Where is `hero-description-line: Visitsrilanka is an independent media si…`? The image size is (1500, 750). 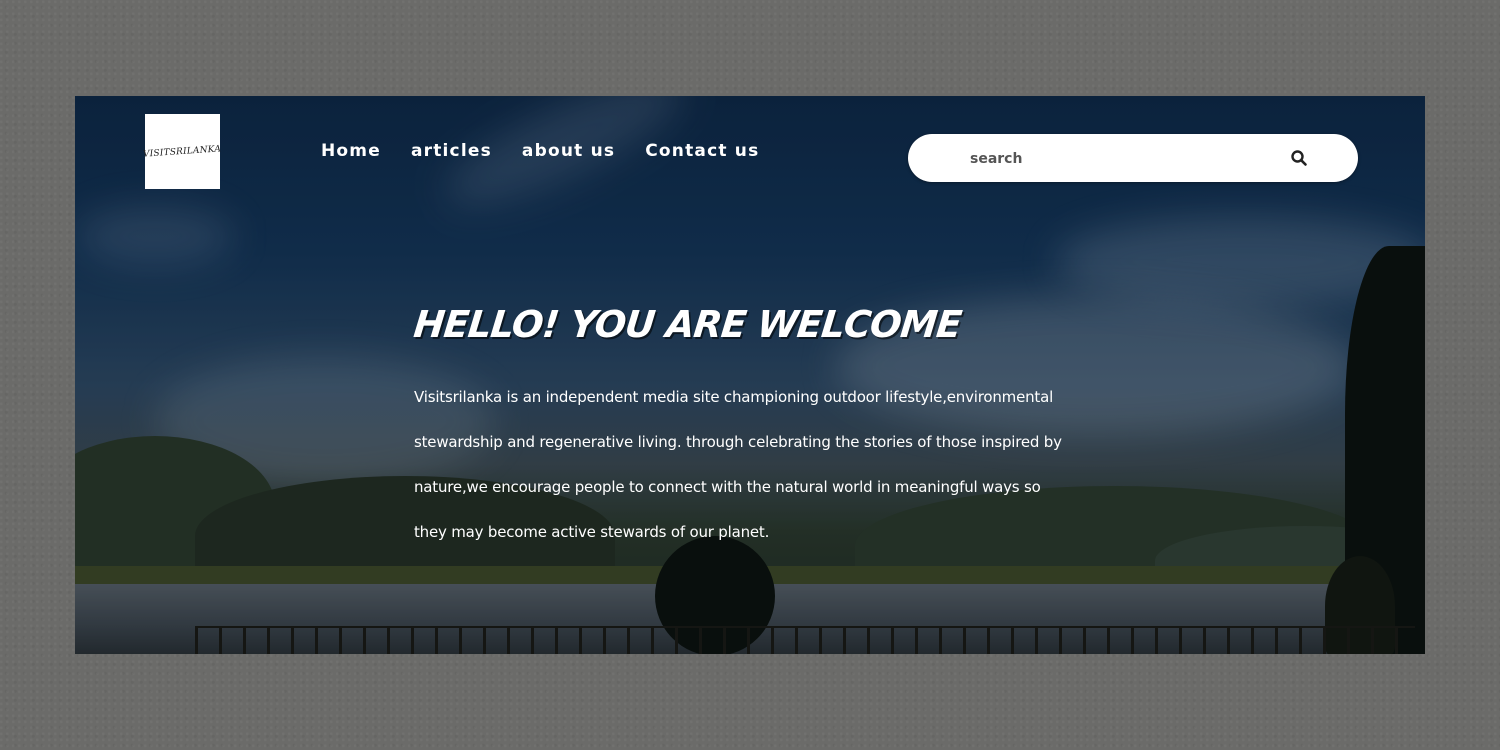 hero-description-line: Visitsrilanka is an independent media si… is located at coordinates (734, 397).